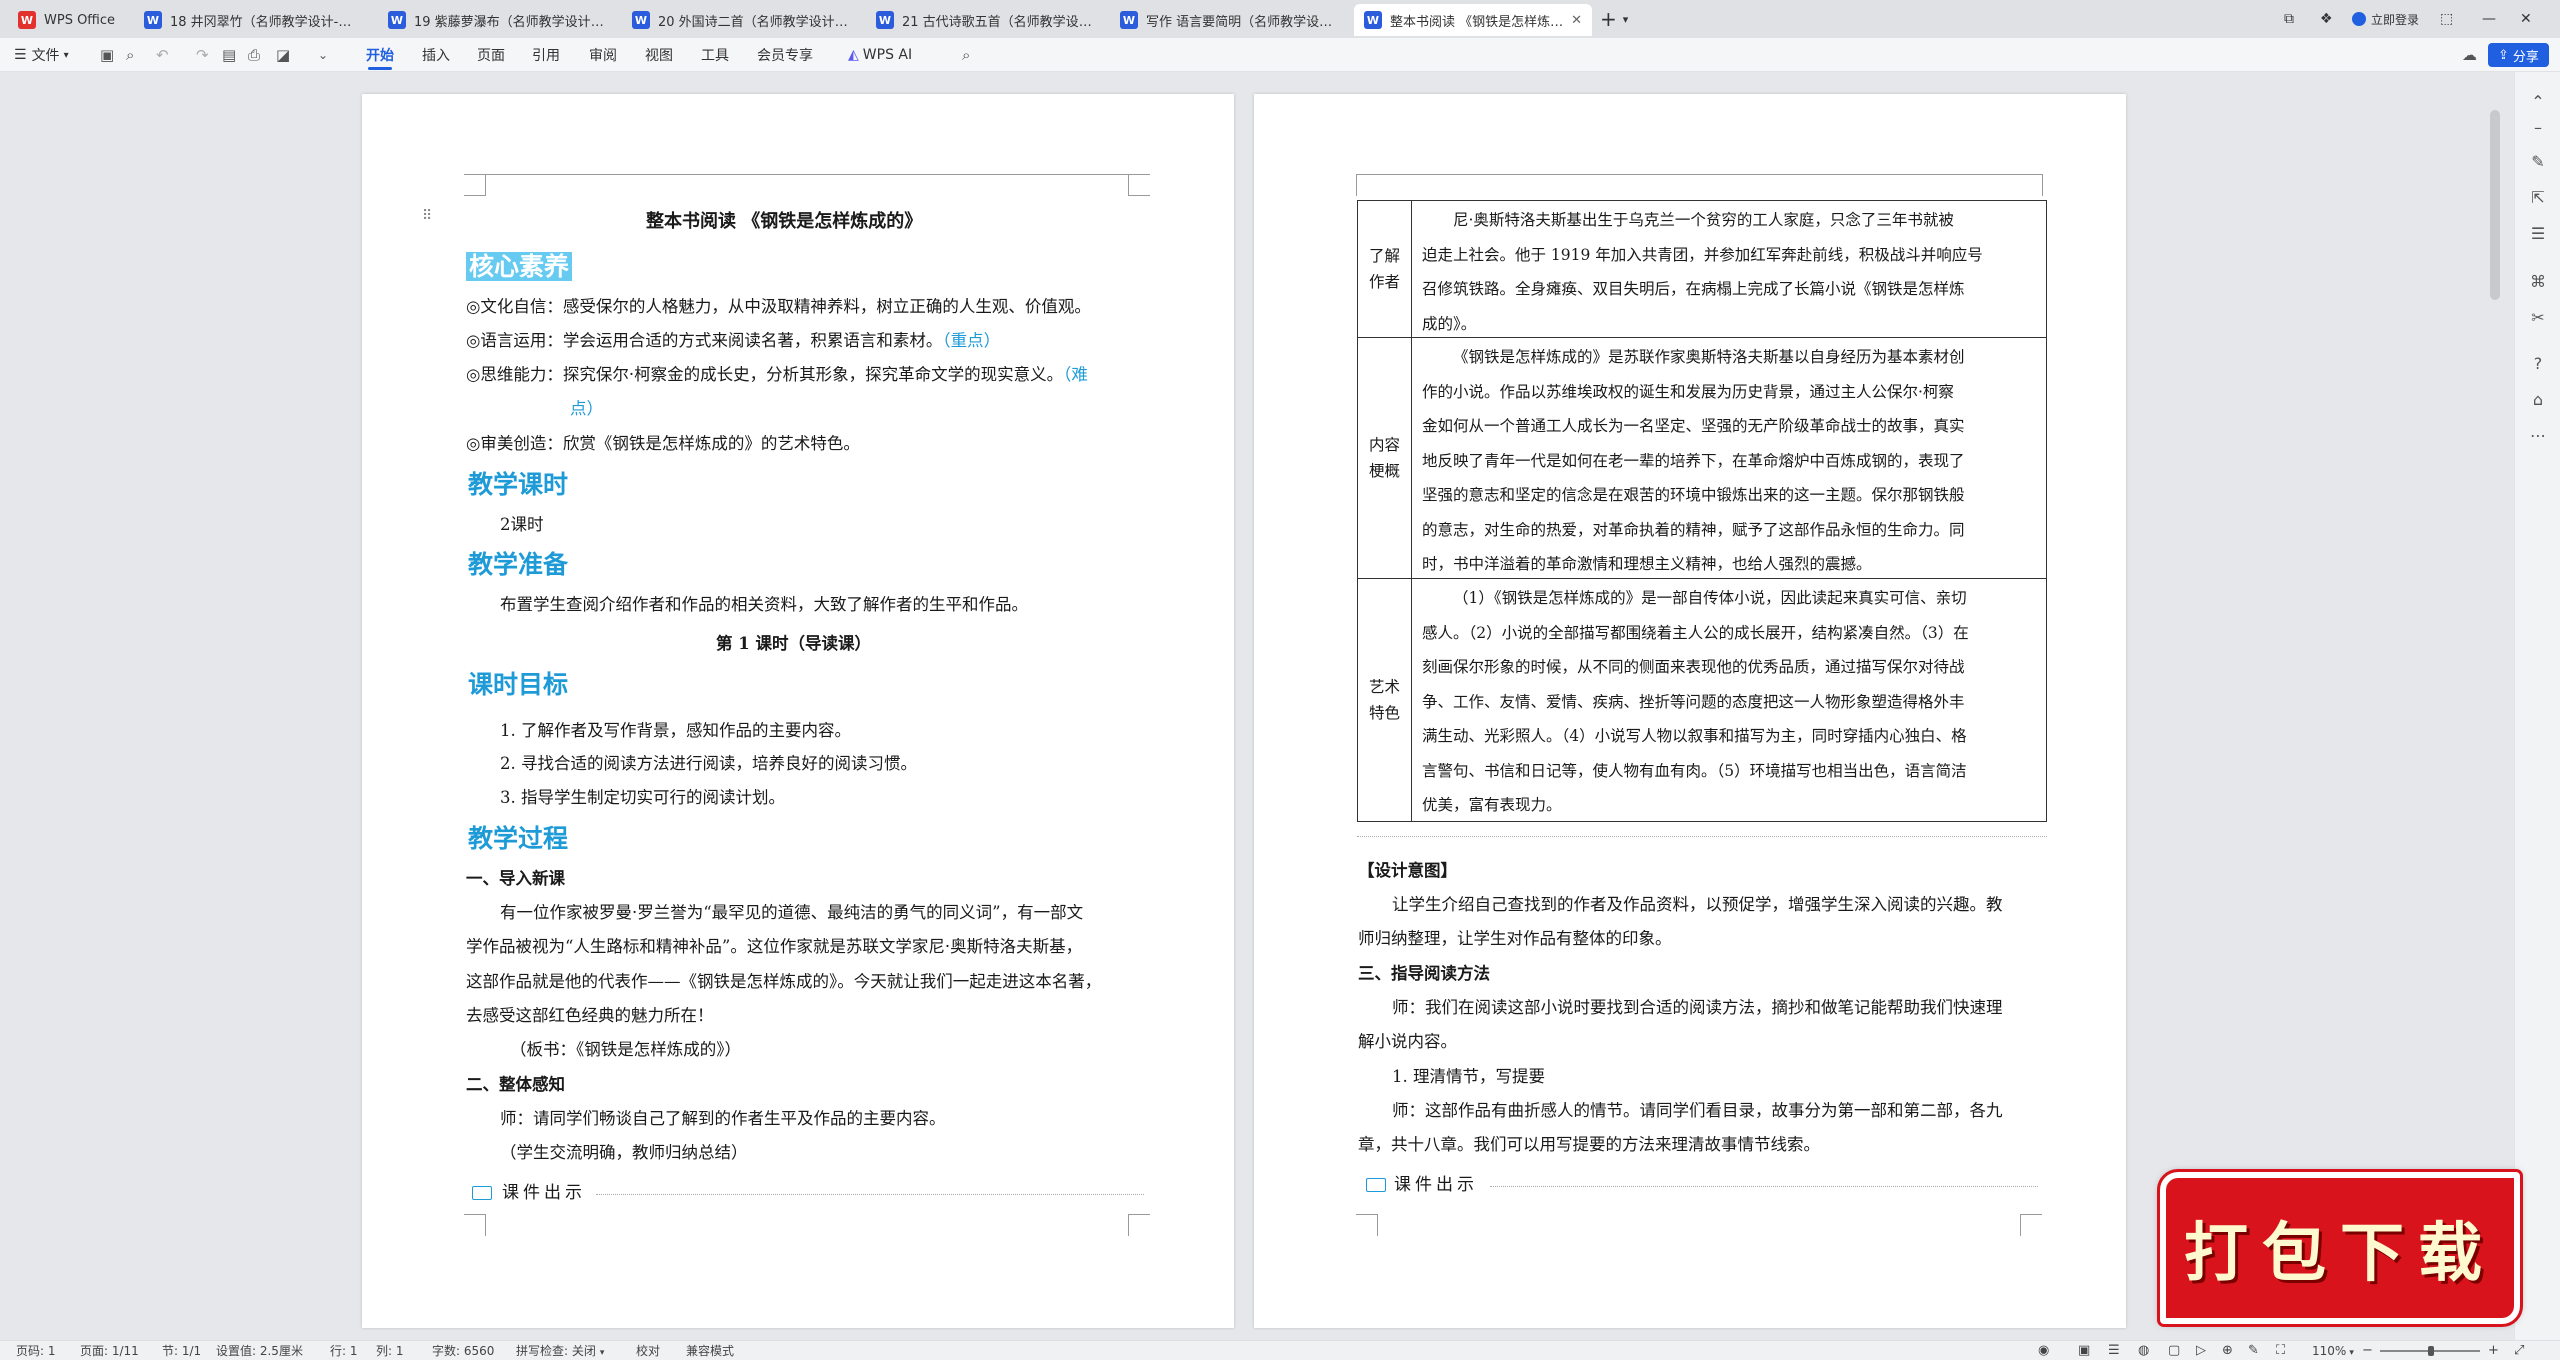 This screenshot has height=1360, width=2560. I want to click on play-icon: ▷, so click(2201, 1350).